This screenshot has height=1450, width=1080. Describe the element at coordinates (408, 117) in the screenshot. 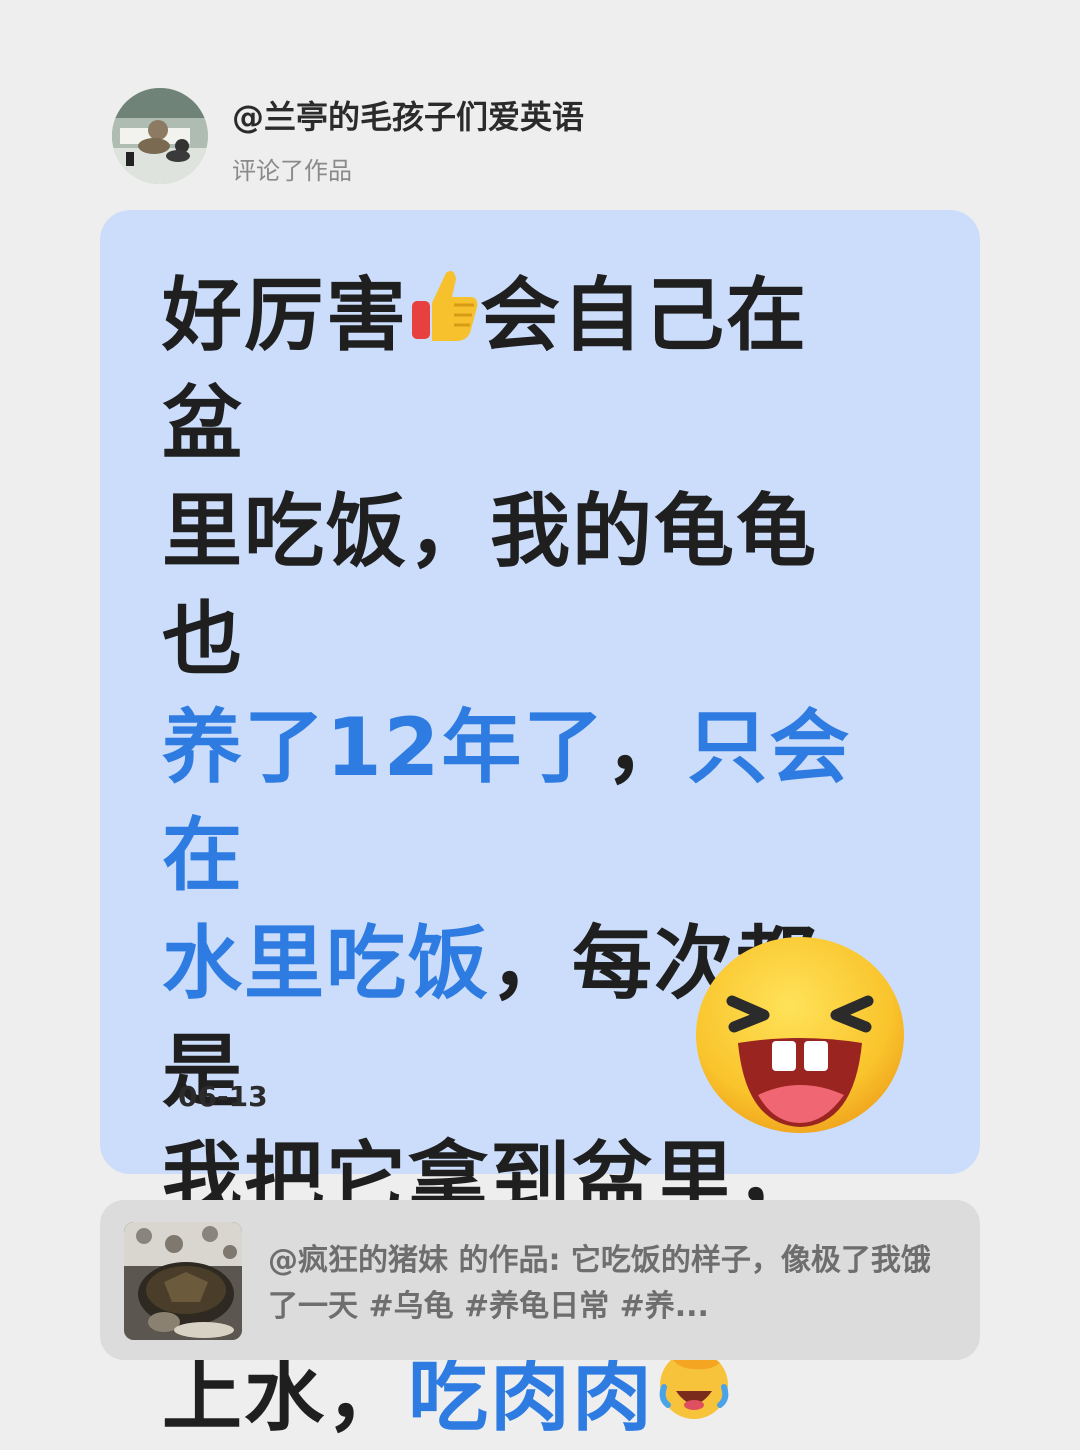

I see `username: @兰亭的毛孩子们爱英语` at that location.